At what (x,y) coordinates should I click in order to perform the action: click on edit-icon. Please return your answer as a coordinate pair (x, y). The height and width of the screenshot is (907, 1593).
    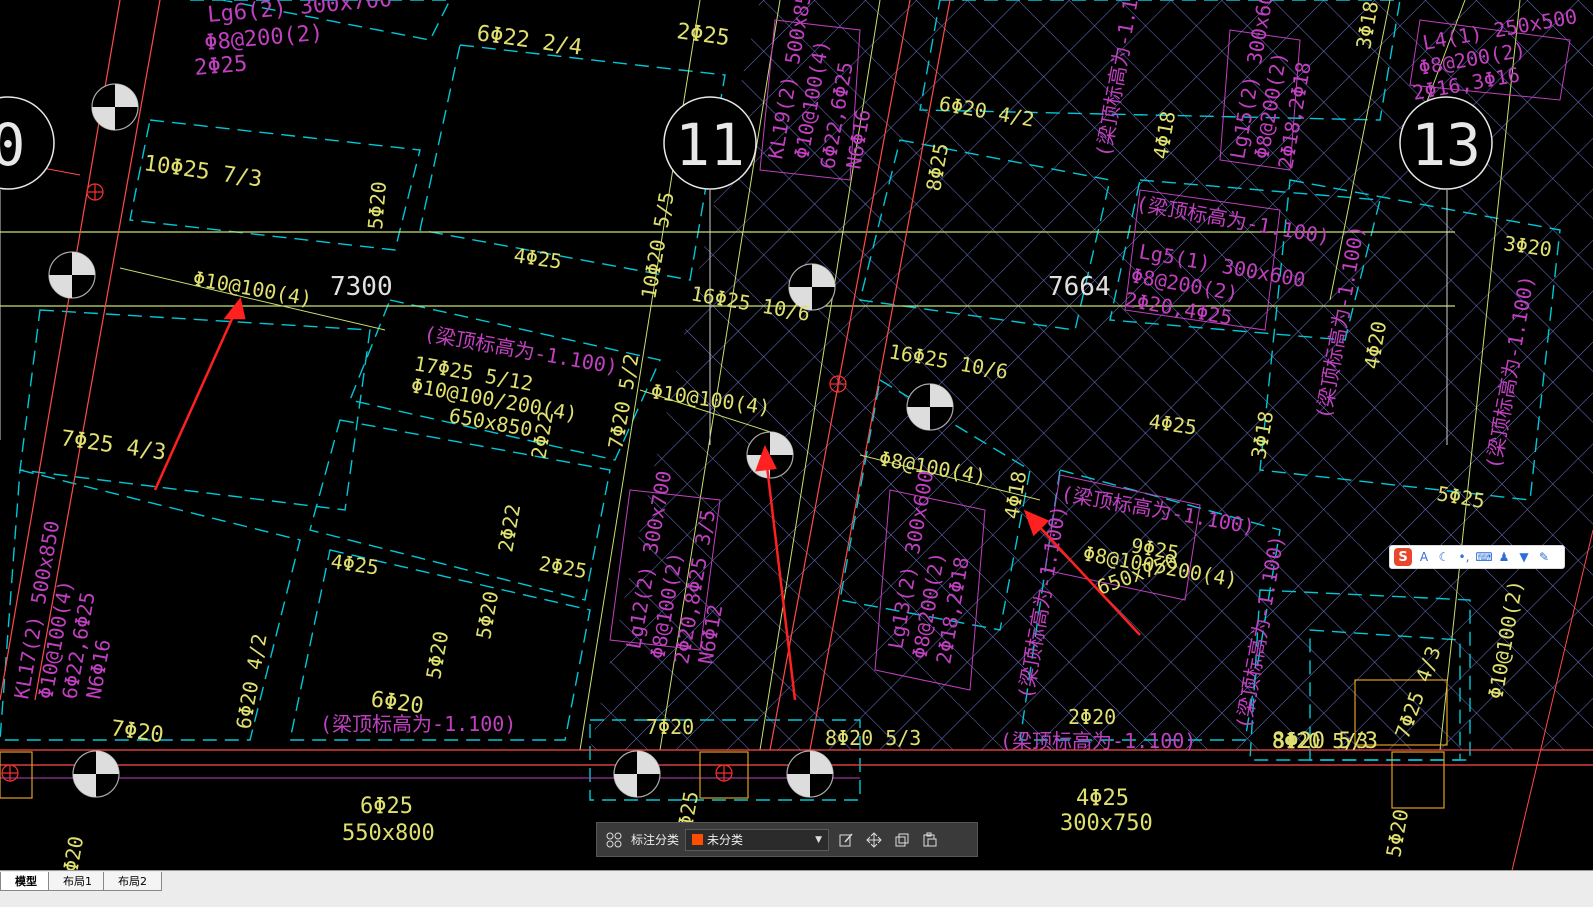
    Looking at the image, I should click on (846, 840).